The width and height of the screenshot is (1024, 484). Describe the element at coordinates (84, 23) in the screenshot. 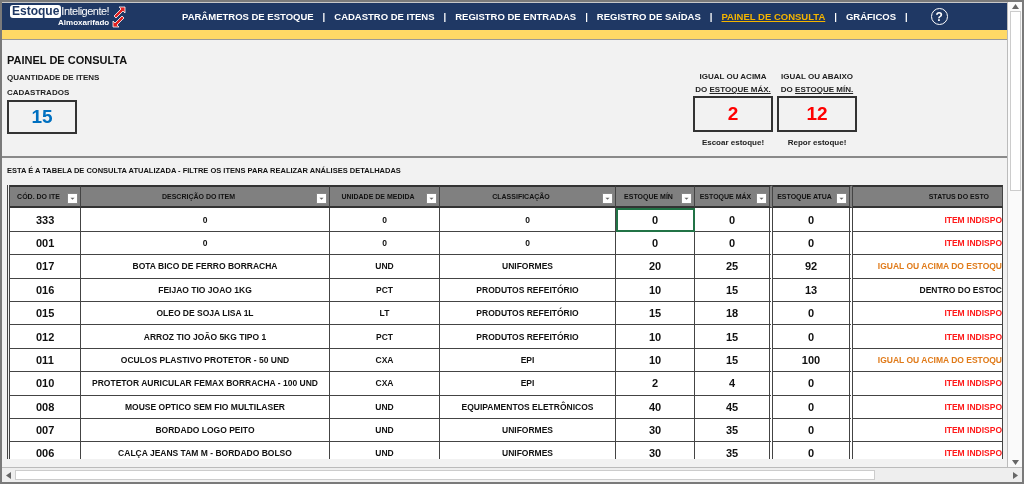

I see `logo-subtitle: Almoxarifado` at that location.